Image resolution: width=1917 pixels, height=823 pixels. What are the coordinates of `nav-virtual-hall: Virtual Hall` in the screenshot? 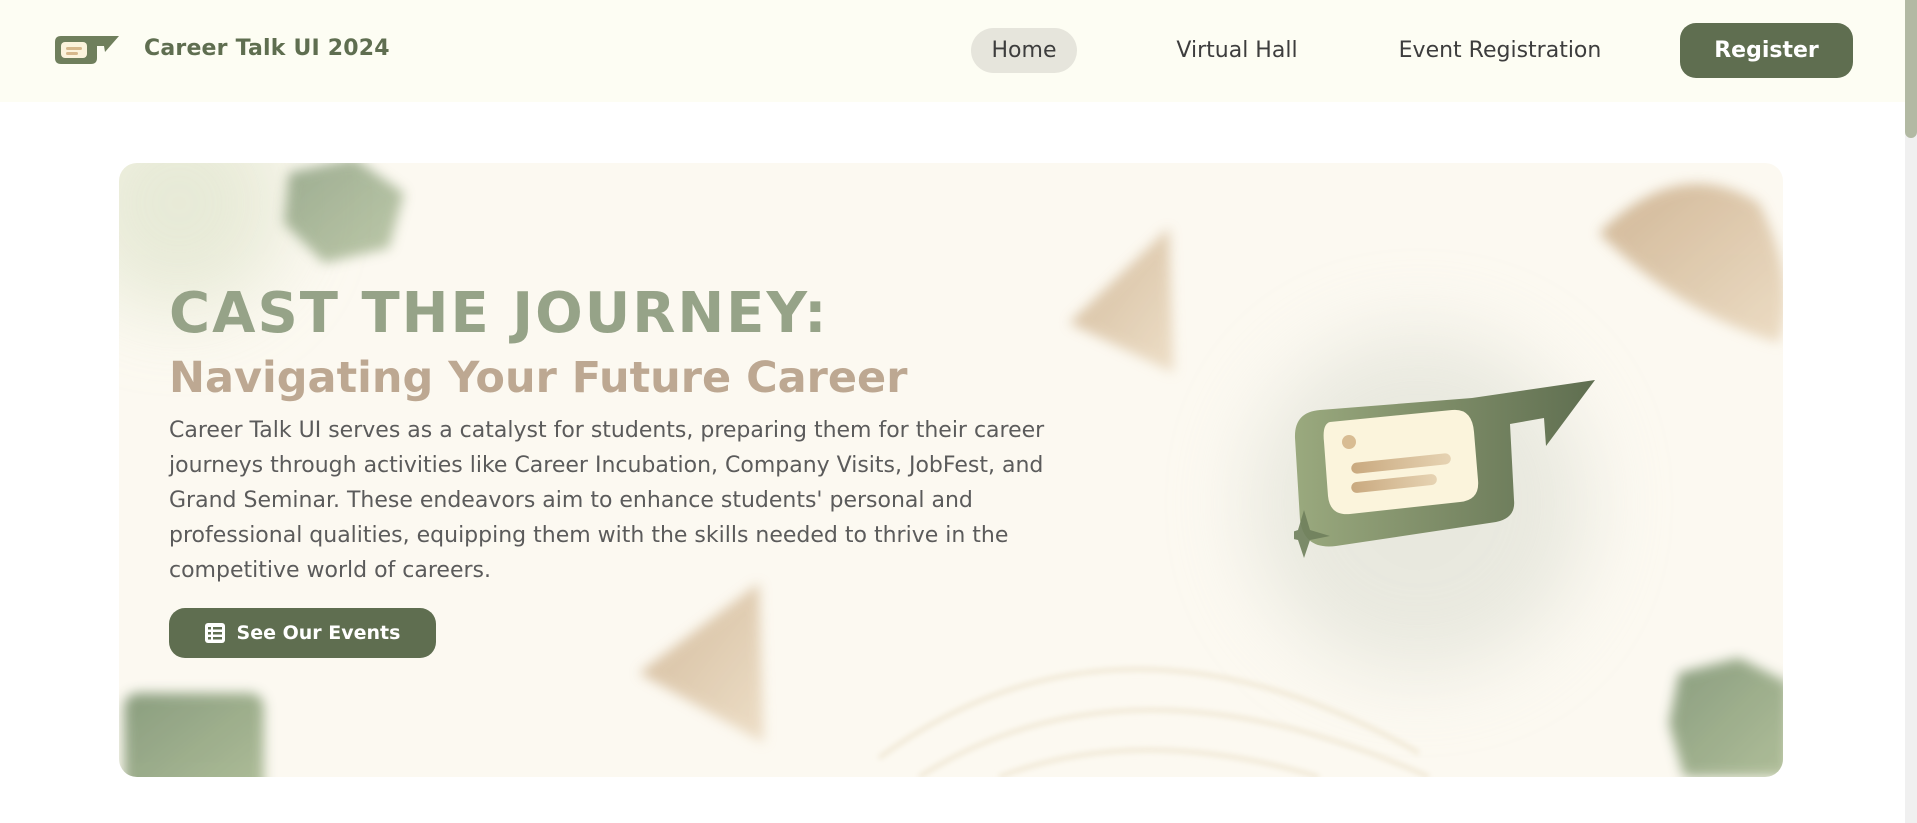 It's located at (1237, 50).